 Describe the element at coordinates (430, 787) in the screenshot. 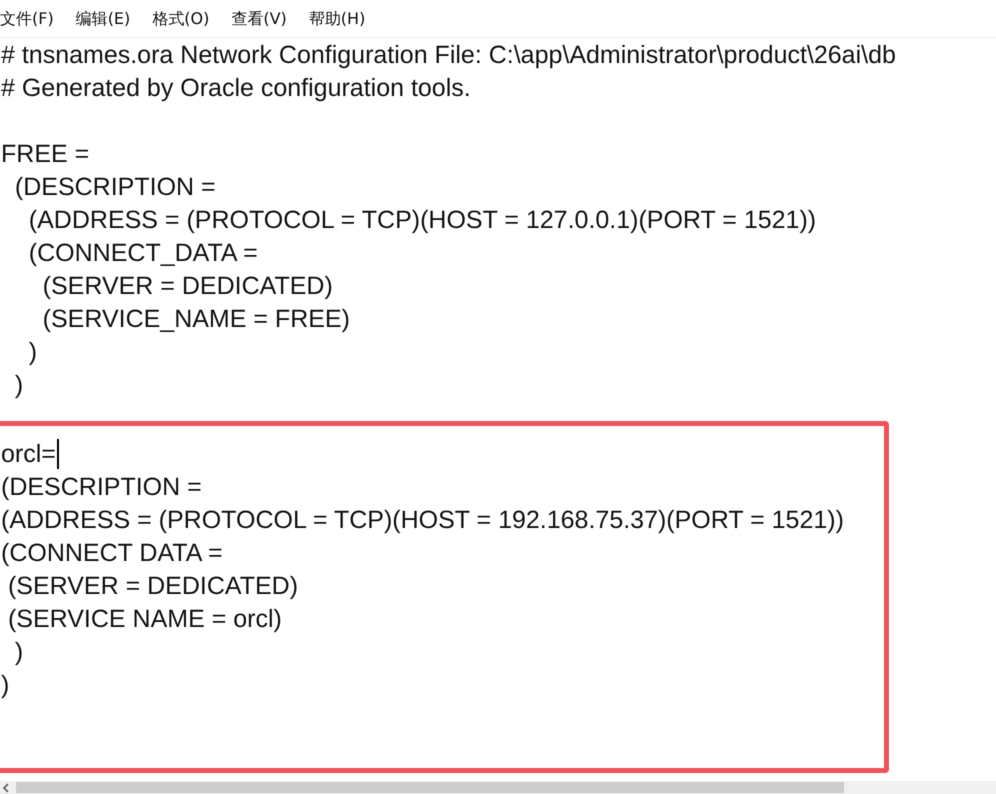

I see `scrollbar-thumb` at that location.